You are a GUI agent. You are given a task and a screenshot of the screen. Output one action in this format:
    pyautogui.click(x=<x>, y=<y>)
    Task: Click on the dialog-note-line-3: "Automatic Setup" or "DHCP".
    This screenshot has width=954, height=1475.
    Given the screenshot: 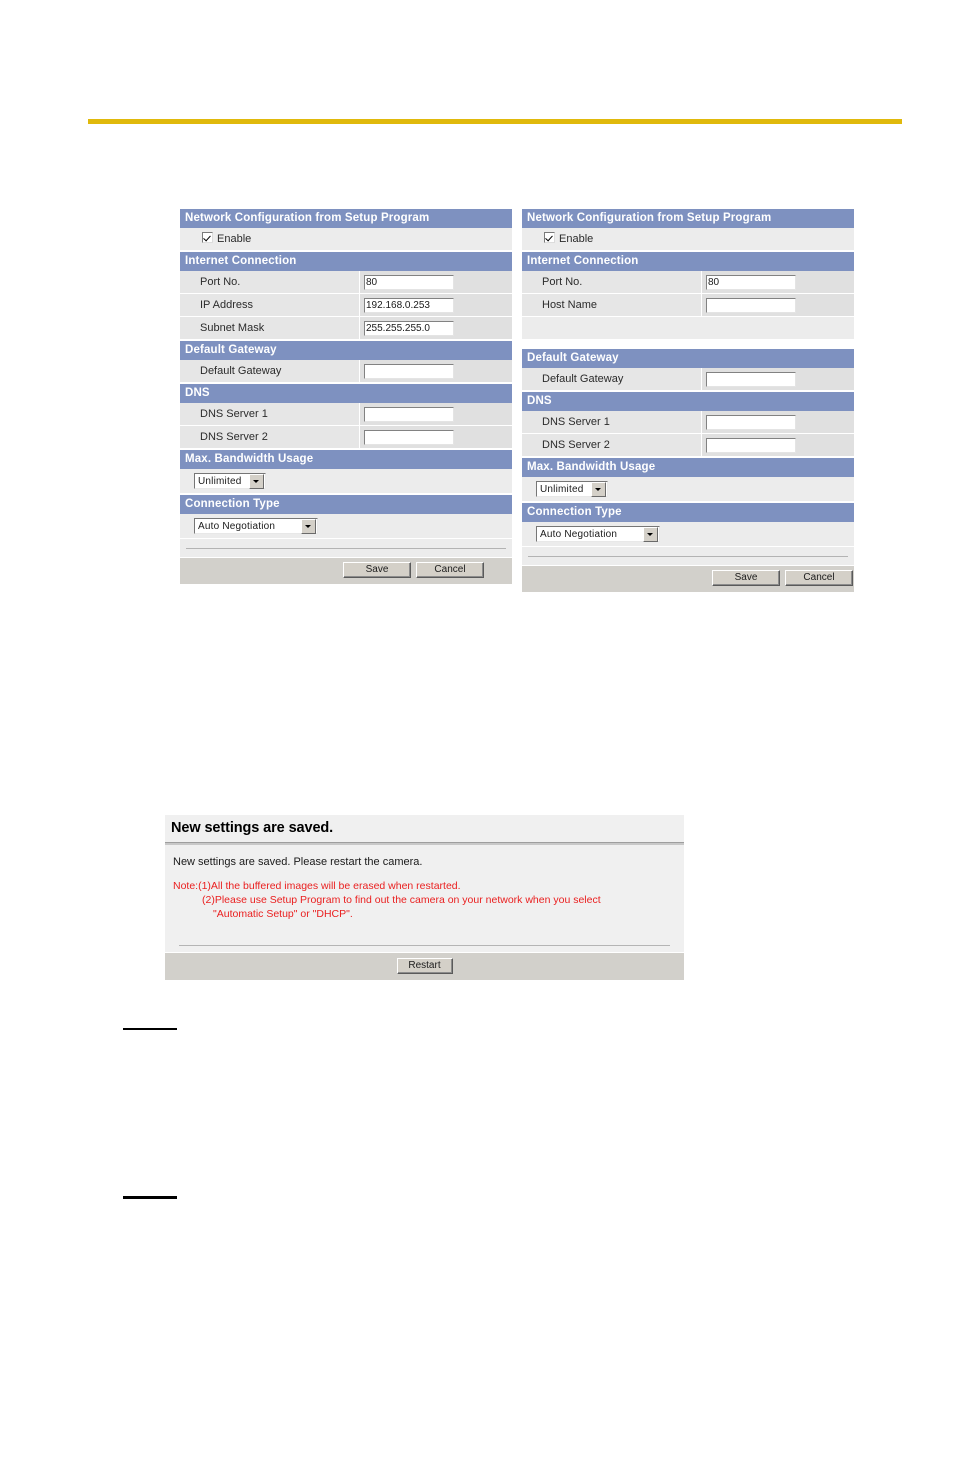 What is the action you would take?
    pyautogui.click(x=283, y=914)
    